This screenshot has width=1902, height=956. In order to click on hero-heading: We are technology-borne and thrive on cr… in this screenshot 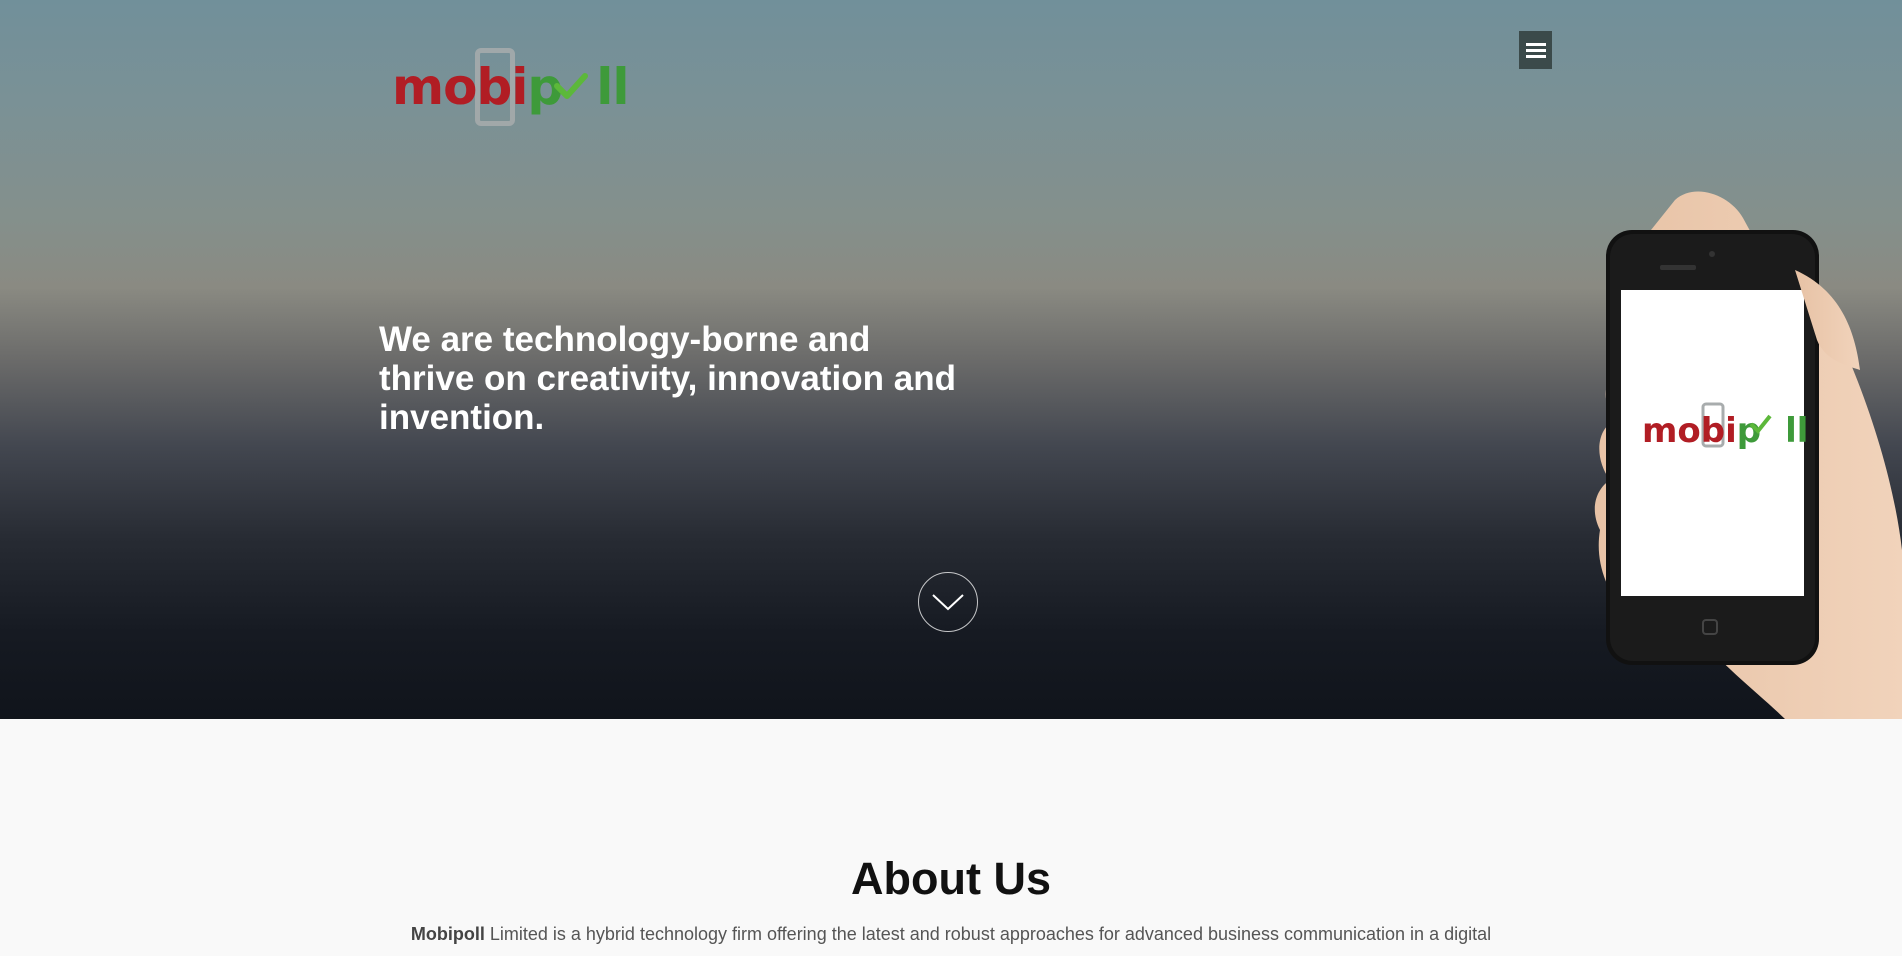, I will do `click(667, 378)`.